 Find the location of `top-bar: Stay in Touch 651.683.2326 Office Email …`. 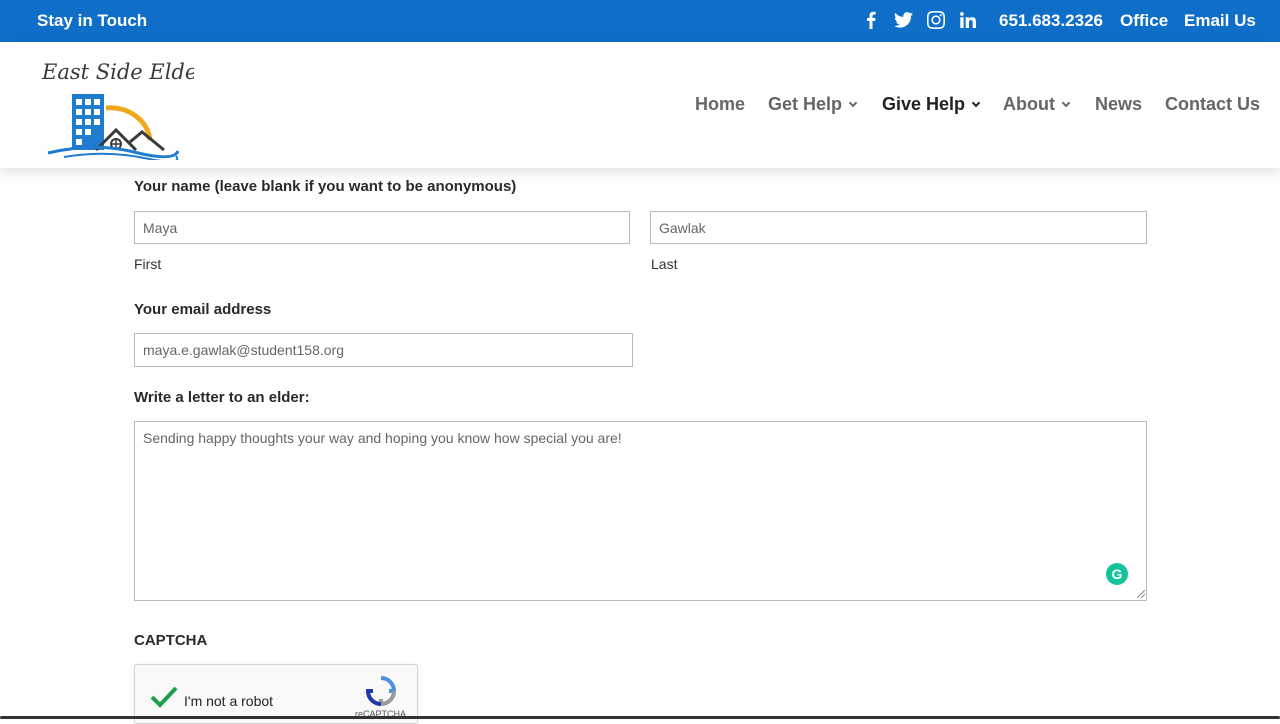

top-bar: Stay in Touch 651.683.2326 Office Email … is located at coordinates (640, 21).